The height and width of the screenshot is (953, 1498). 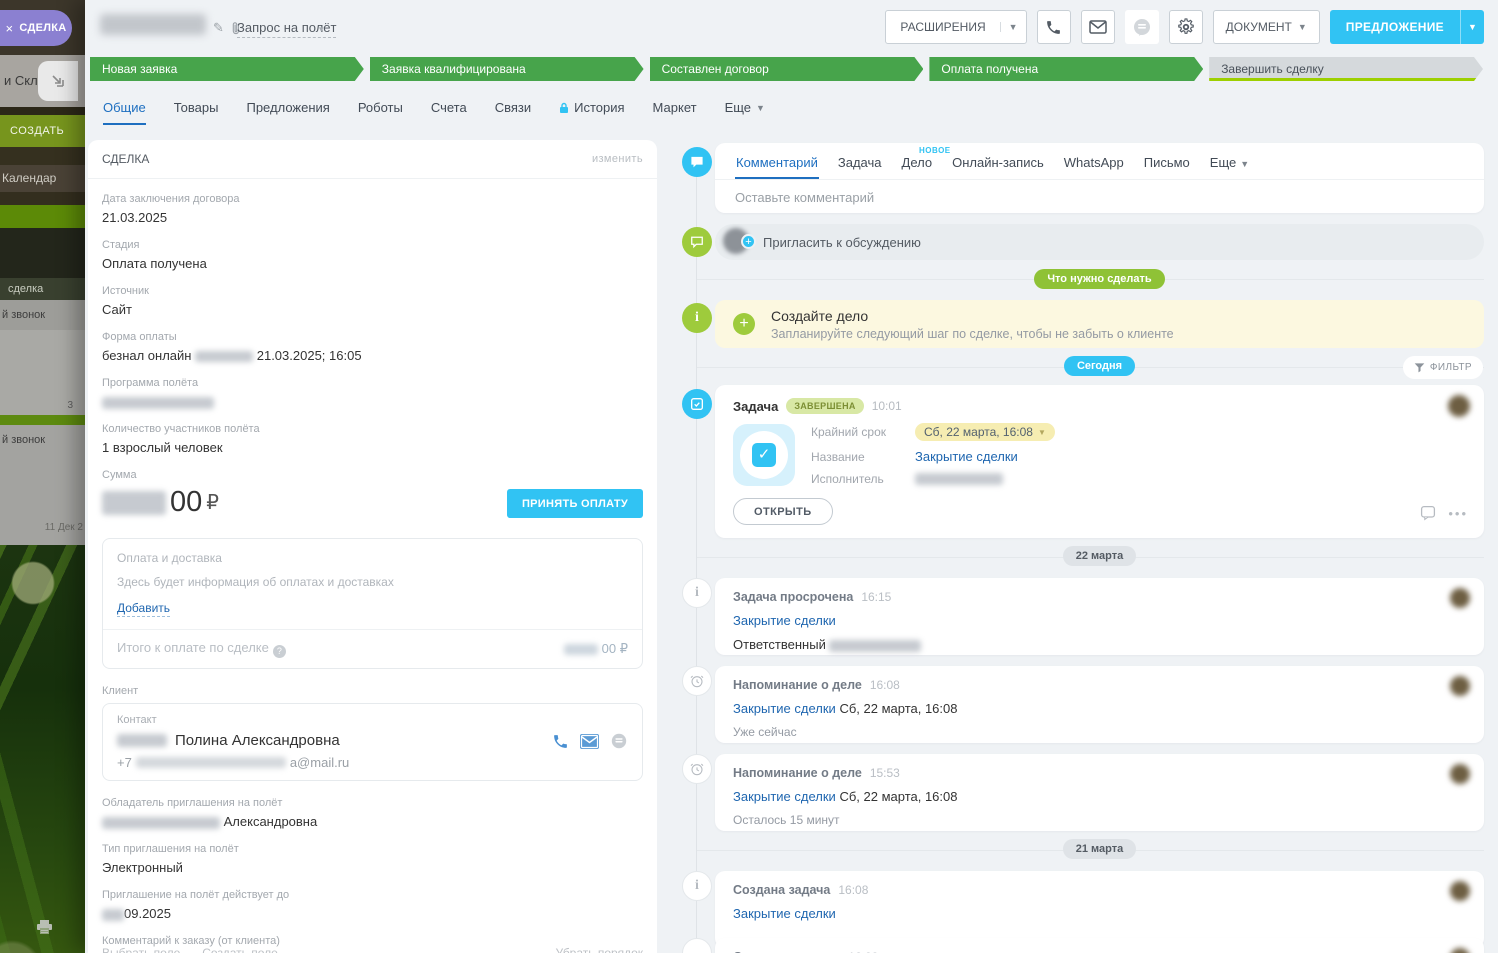 I want to click on slider-close-tab: × СДЕЛКА, so click(x=36, y=28).